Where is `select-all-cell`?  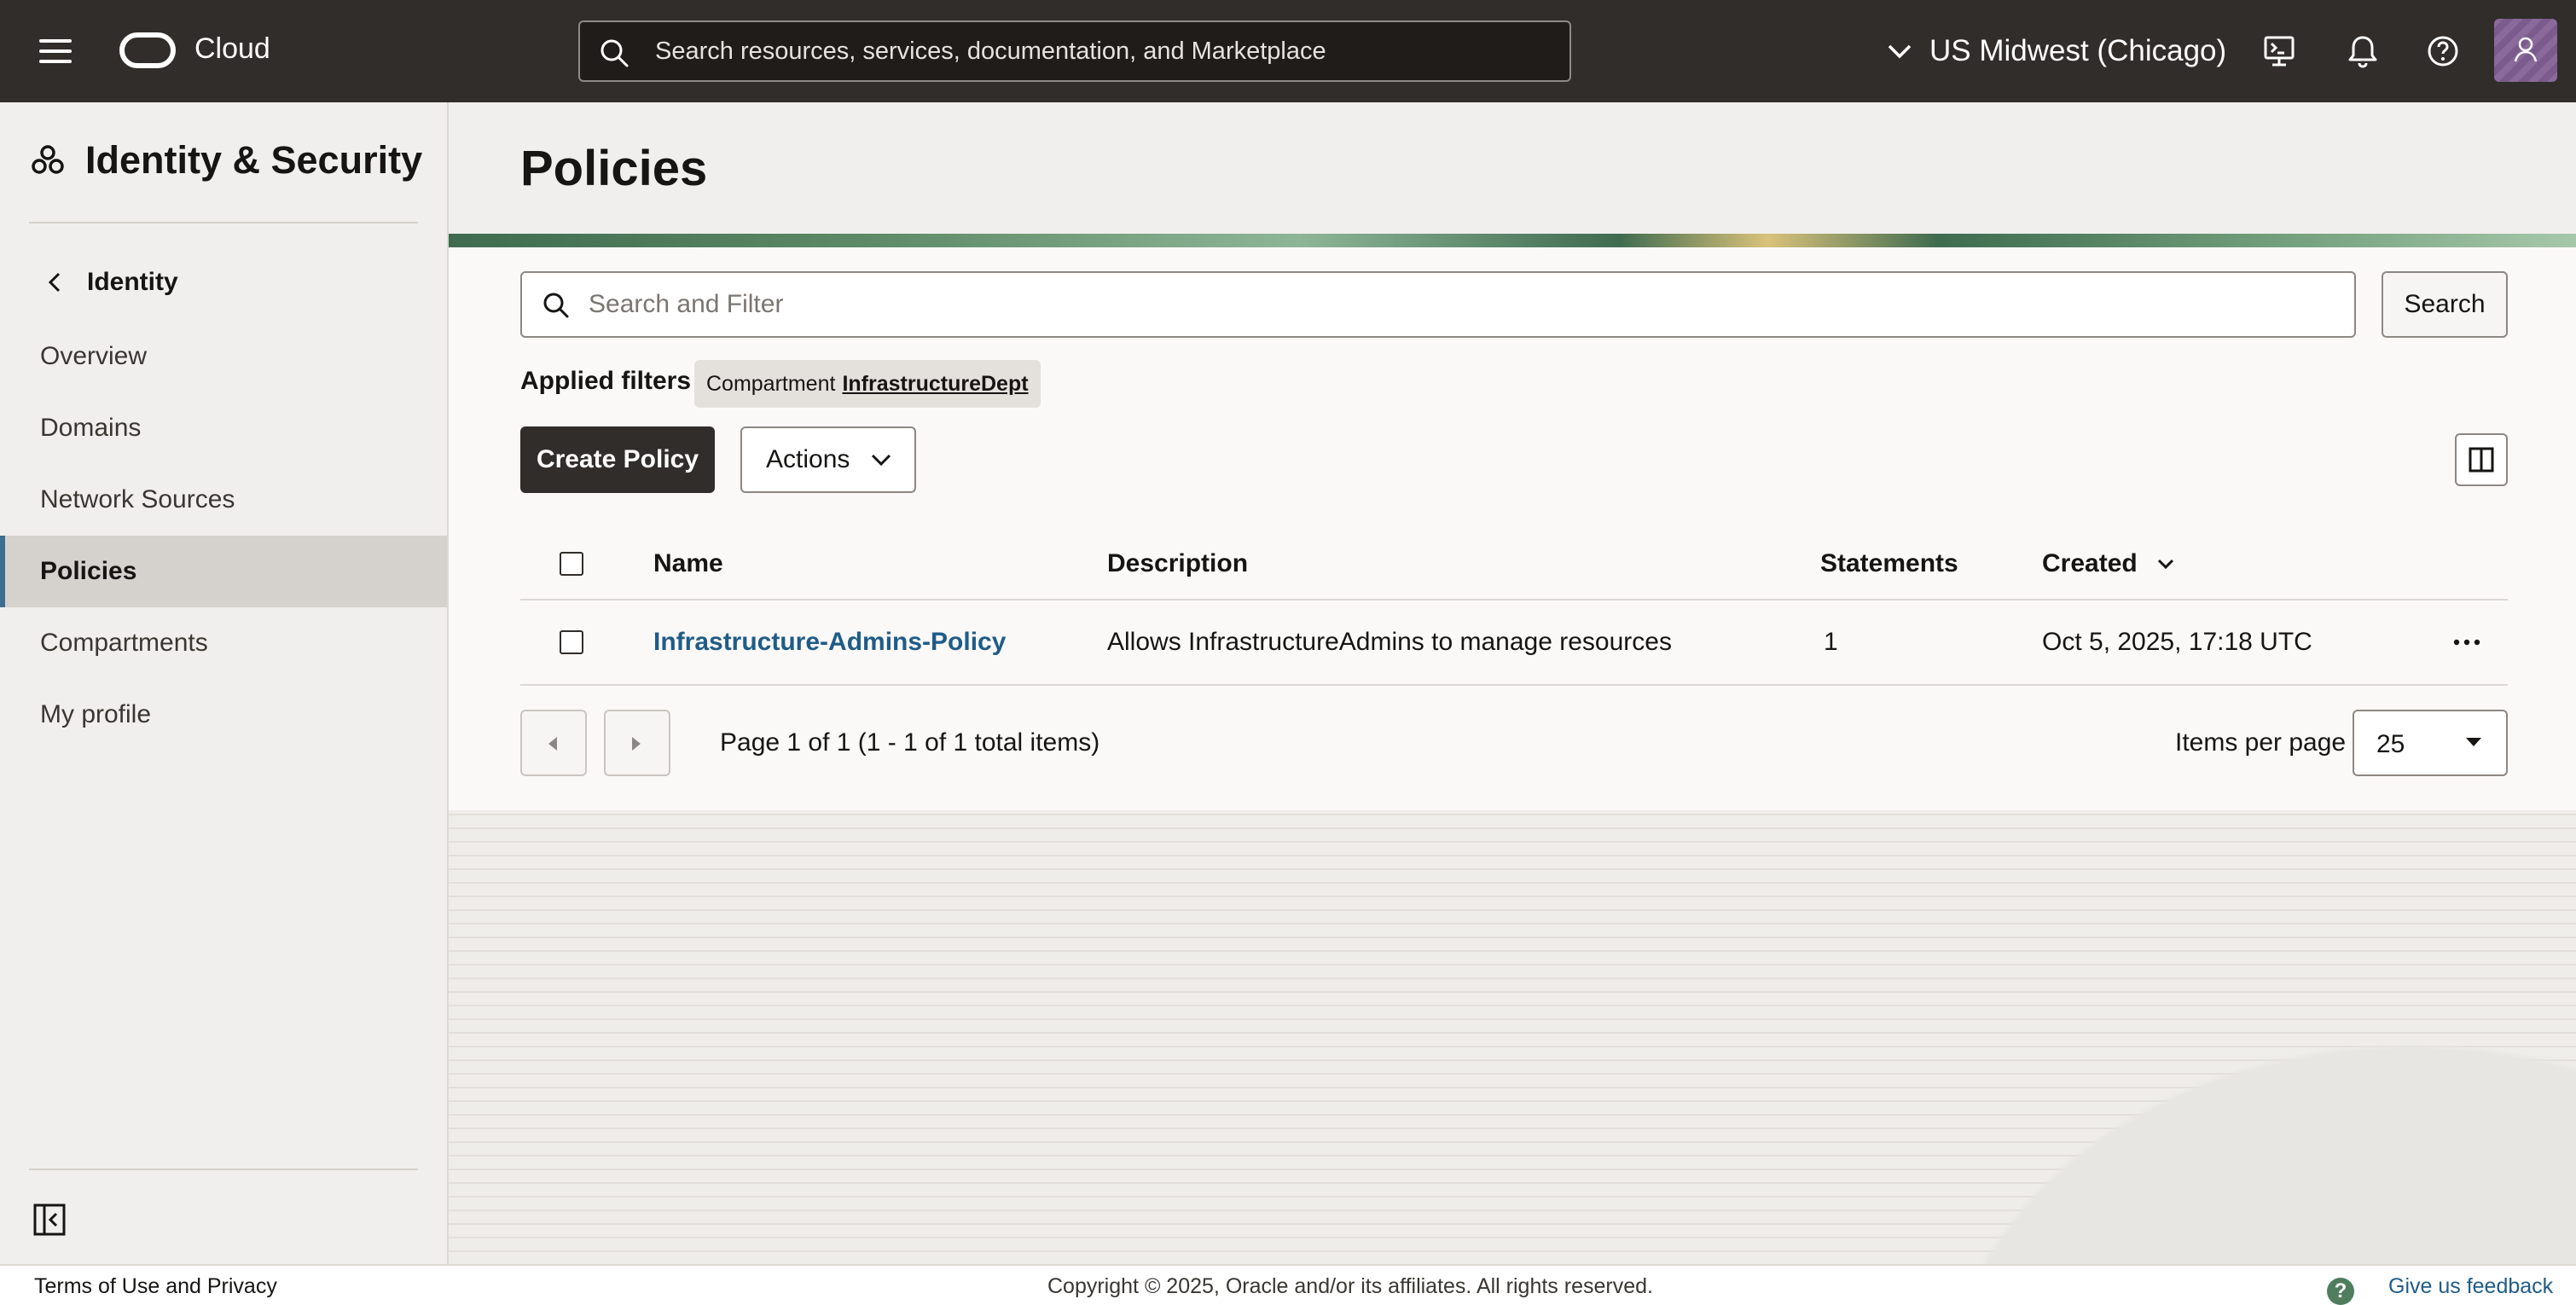 select-all-cell is located at coordinates (571, 564).